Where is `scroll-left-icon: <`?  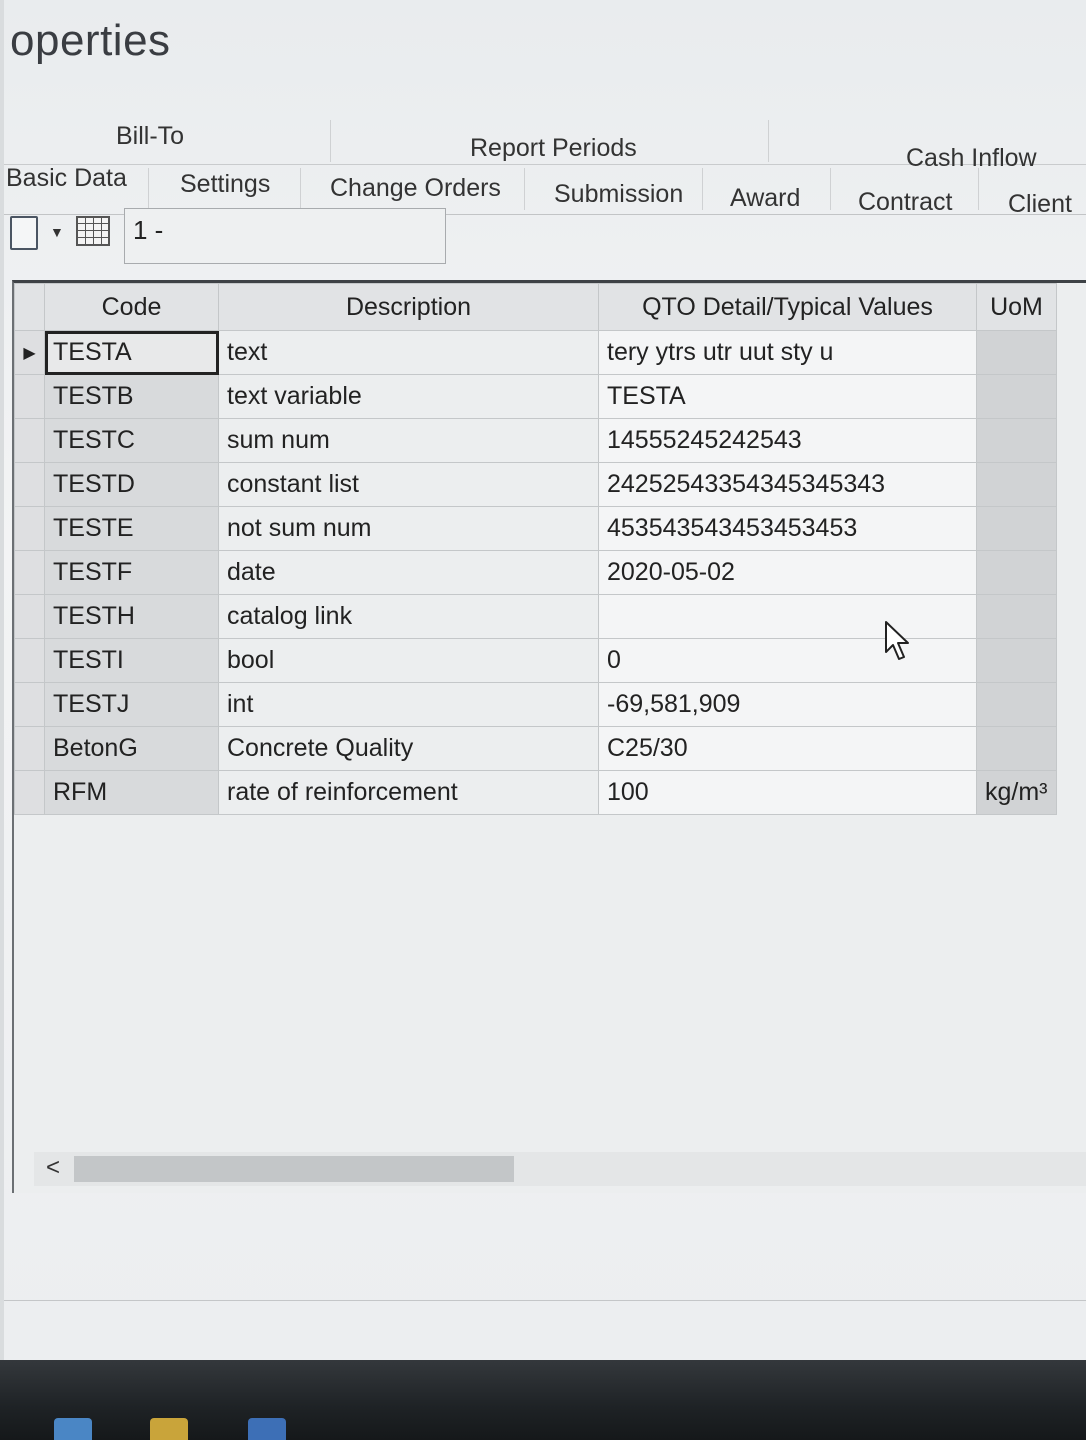
scroll-left-icon: < is located at coordinates (53, 1168).